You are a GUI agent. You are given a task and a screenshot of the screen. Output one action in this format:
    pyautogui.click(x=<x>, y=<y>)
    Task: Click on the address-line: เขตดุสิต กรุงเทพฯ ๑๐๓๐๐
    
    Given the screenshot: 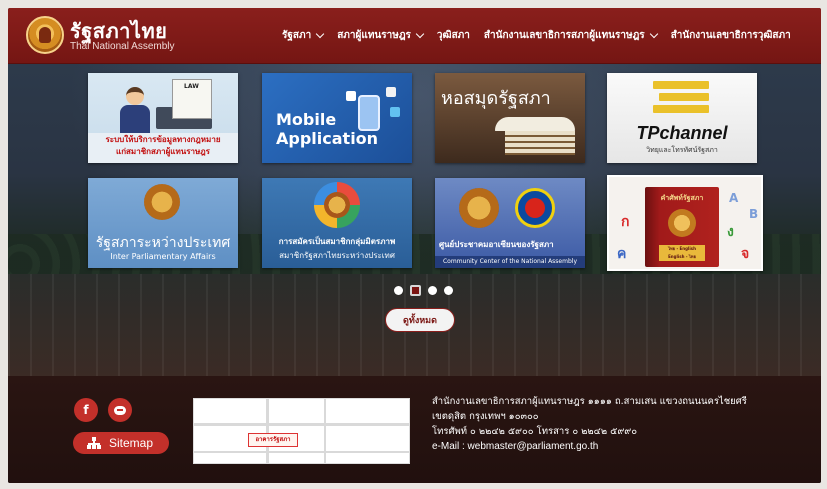 What is the action you would take?
    pyautogui.click(x=485, y=416)
    